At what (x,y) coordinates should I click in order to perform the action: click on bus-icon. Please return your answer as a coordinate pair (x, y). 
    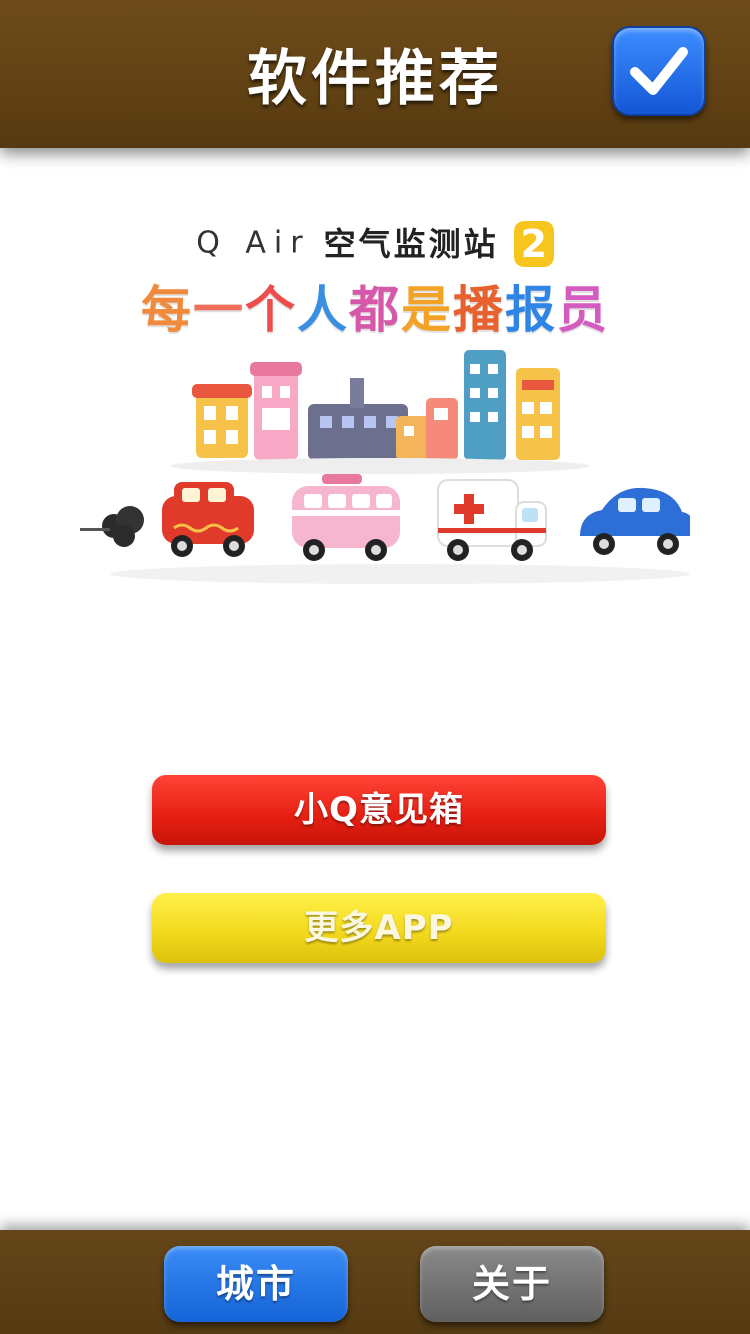
    Looking at the image, I should click on (346, 517).